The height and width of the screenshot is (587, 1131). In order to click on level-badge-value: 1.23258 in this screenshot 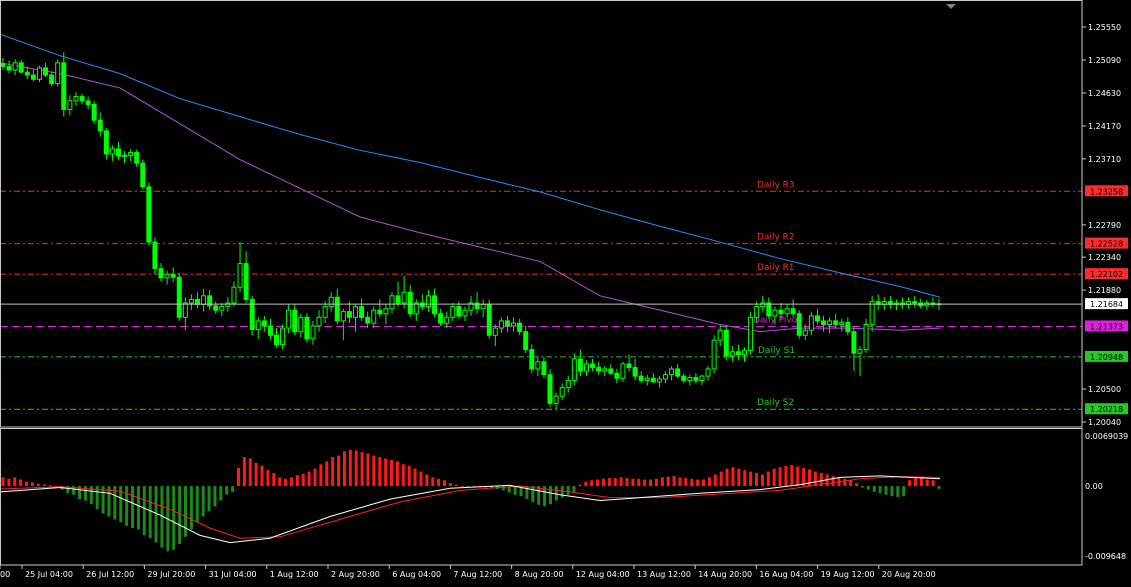, I will do `click(1106, 191)`.